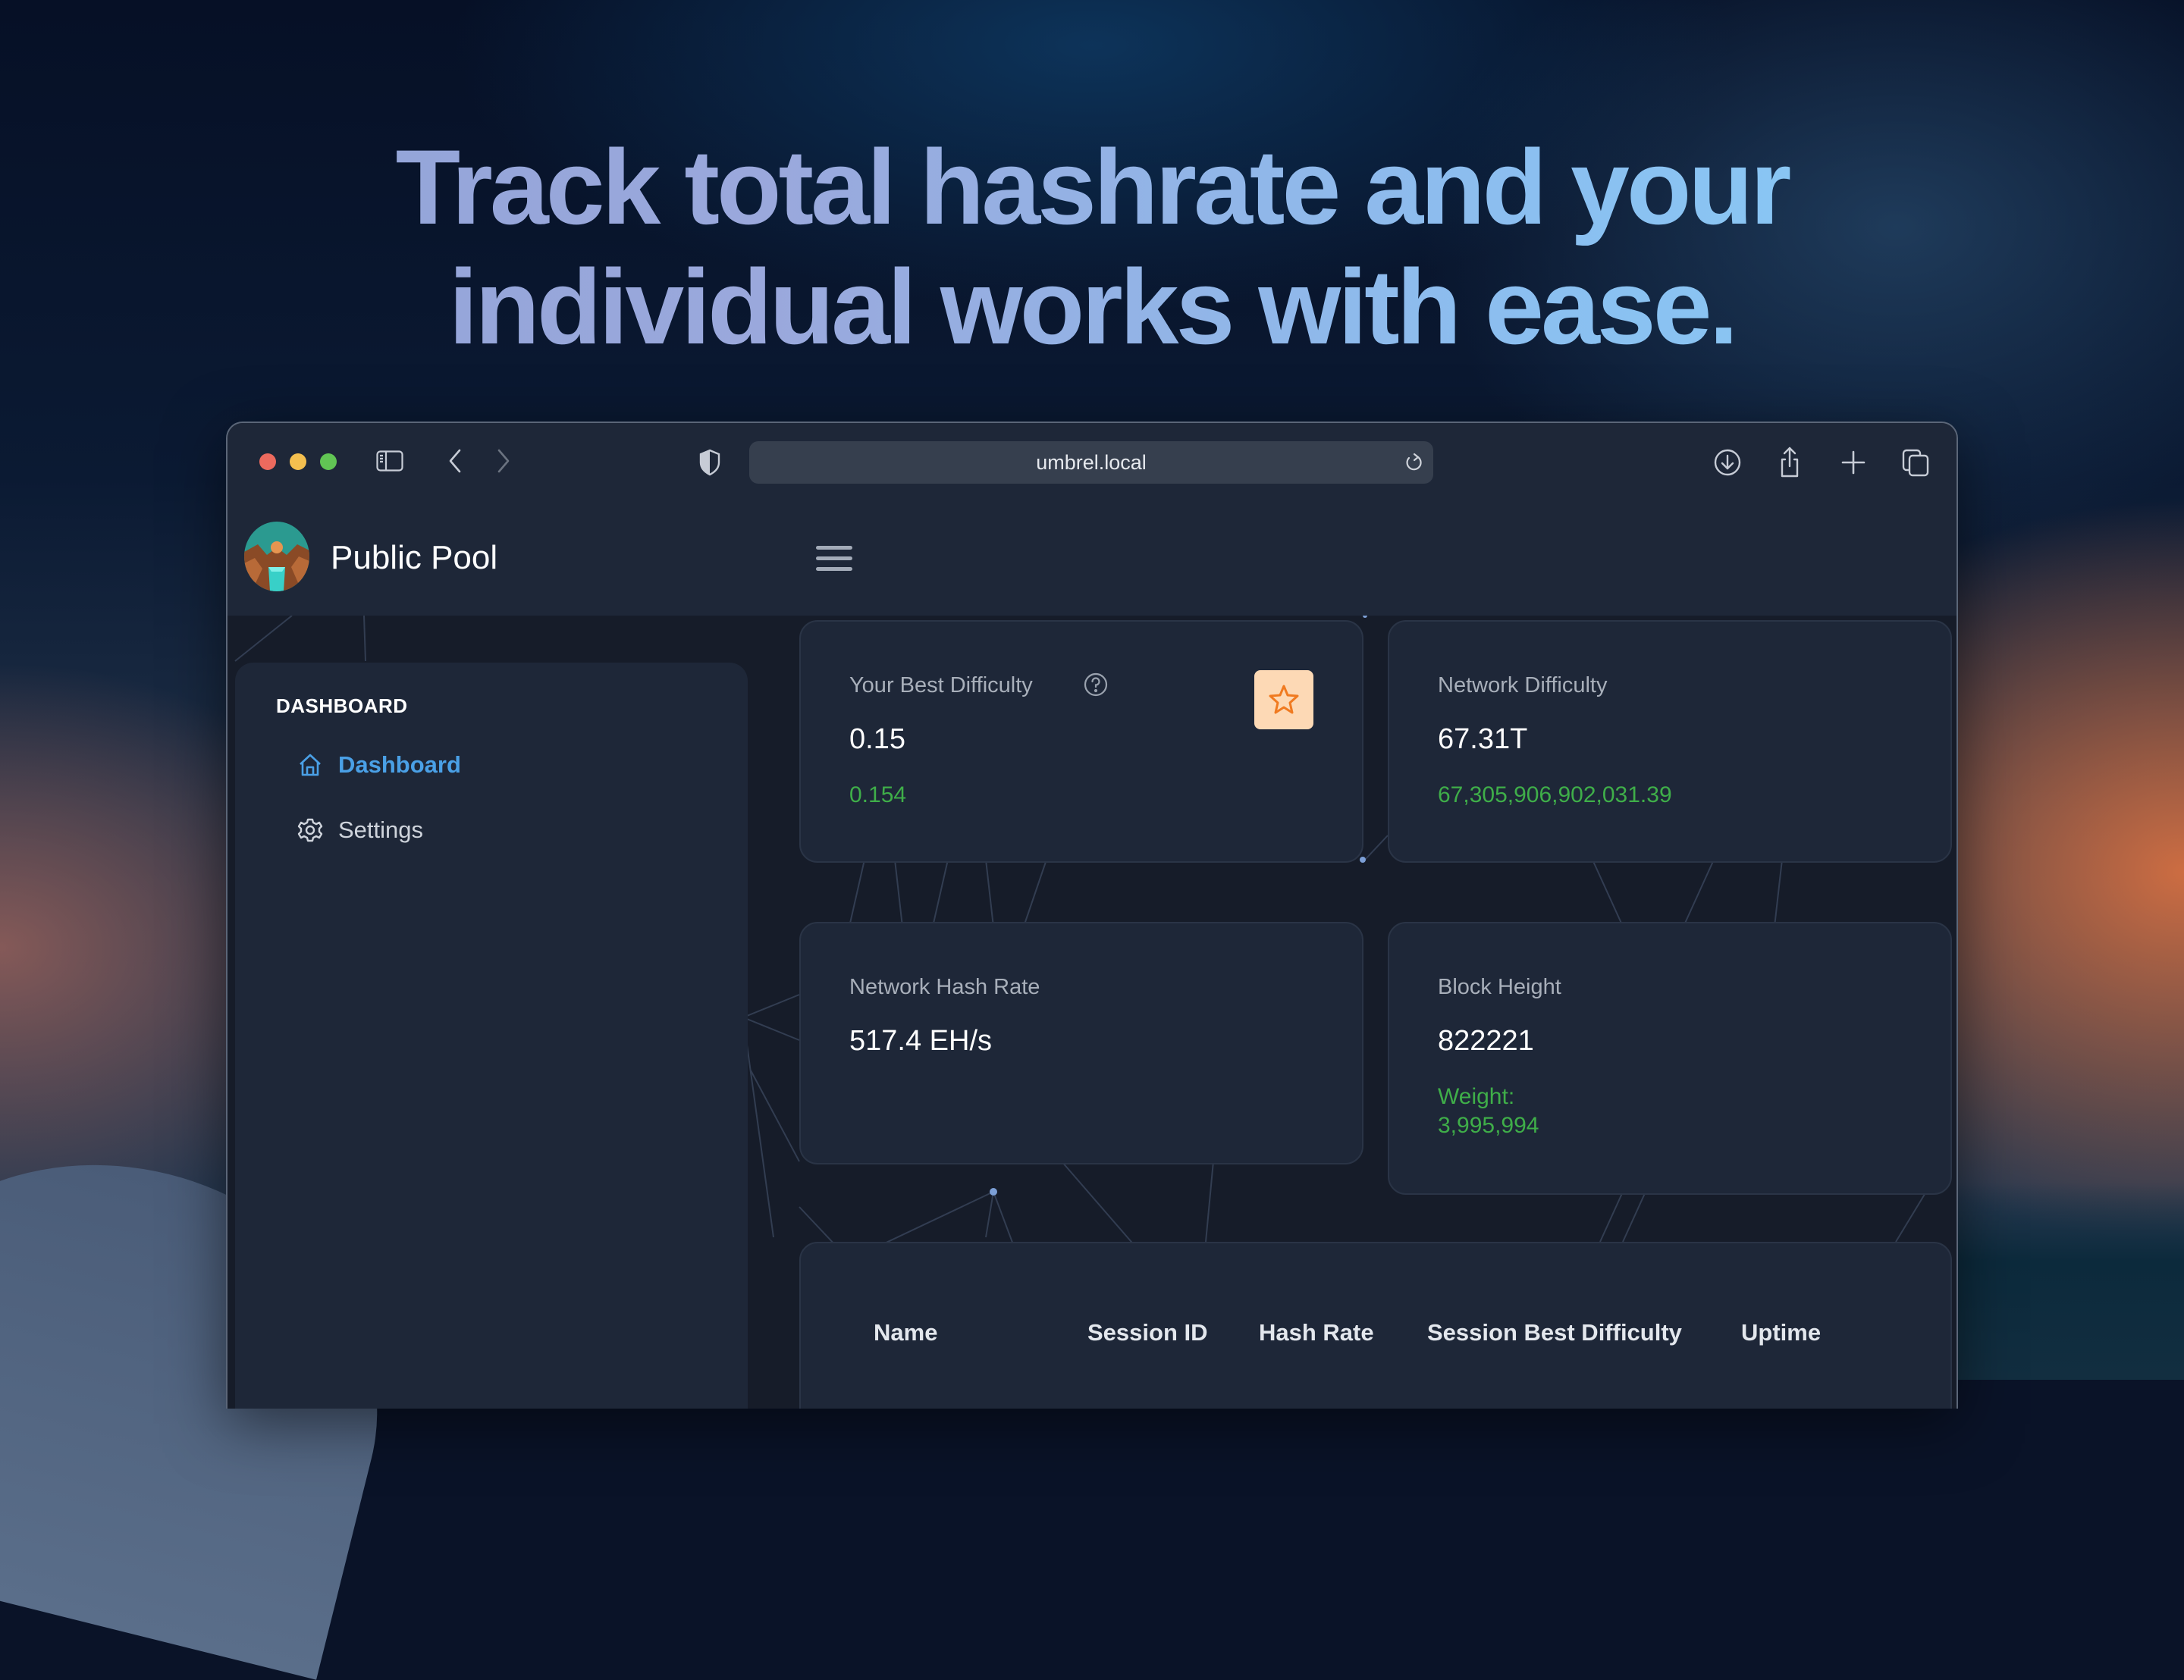  I want to click on background-shade, so click(2069, 1281).